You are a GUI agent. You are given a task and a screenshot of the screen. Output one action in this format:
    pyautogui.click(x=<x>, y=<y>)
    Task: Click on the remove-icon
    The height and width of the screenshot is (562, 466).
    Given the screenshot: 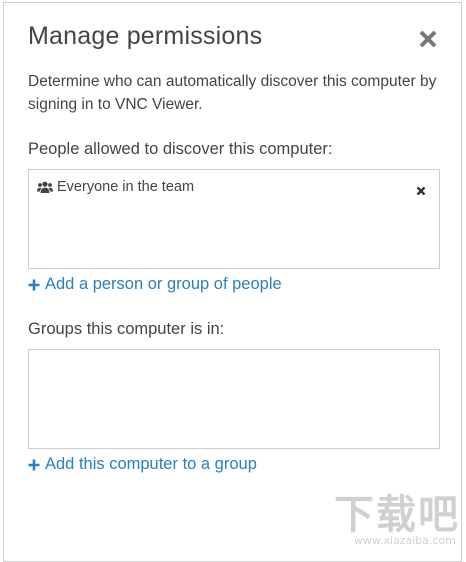 What is the action you would take?
    pyautogui.click(x=421, y=191)
    